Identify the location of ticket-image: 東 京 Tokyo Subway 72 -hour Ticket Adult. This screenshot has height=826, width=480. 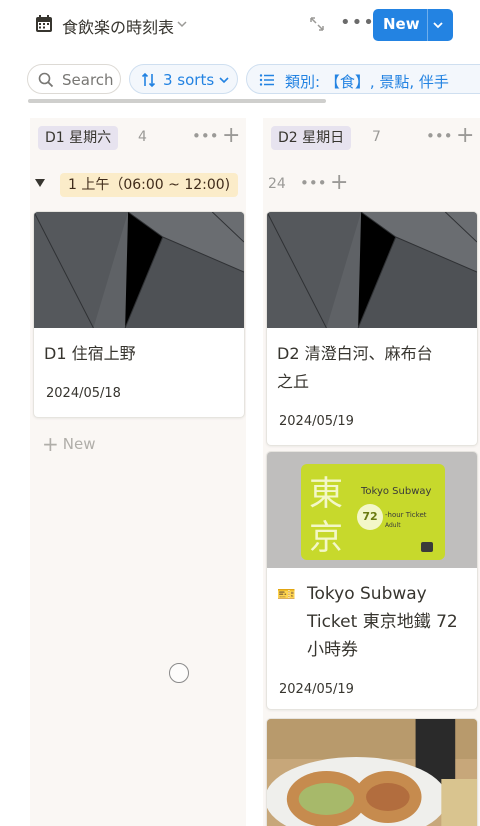
(373, 512).